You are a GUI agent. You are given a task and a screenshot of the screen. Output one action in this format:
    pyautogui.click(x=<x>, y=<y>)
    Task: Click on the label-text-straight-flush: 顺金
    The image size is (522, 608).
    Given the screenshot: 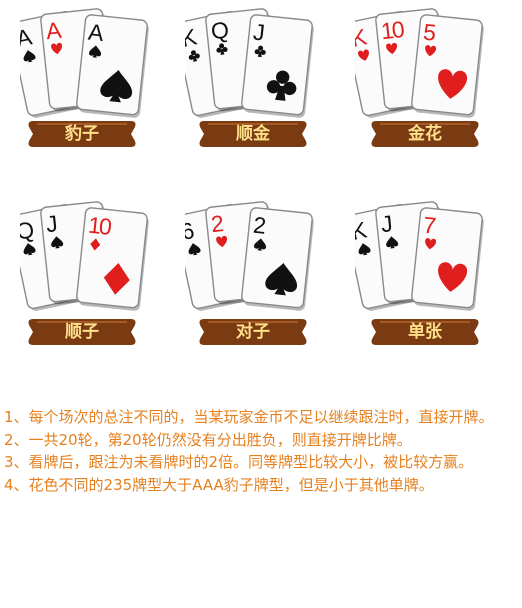 What is the action you would take?
    pyautogui.click(x=253, y=134)
    